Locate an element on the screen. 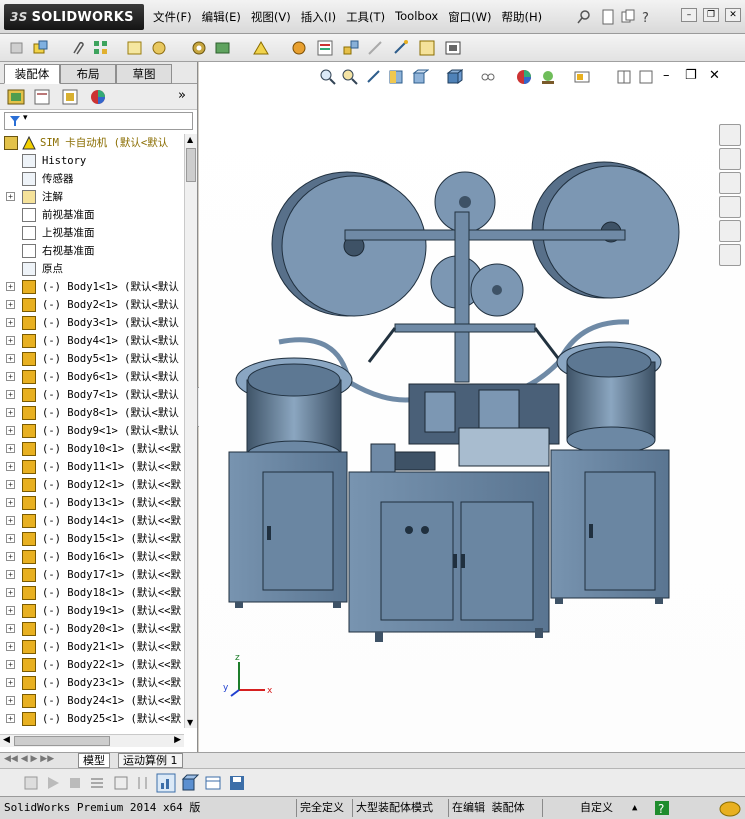  menu-tools: 工具(T) is located at coordinates (365, 17).